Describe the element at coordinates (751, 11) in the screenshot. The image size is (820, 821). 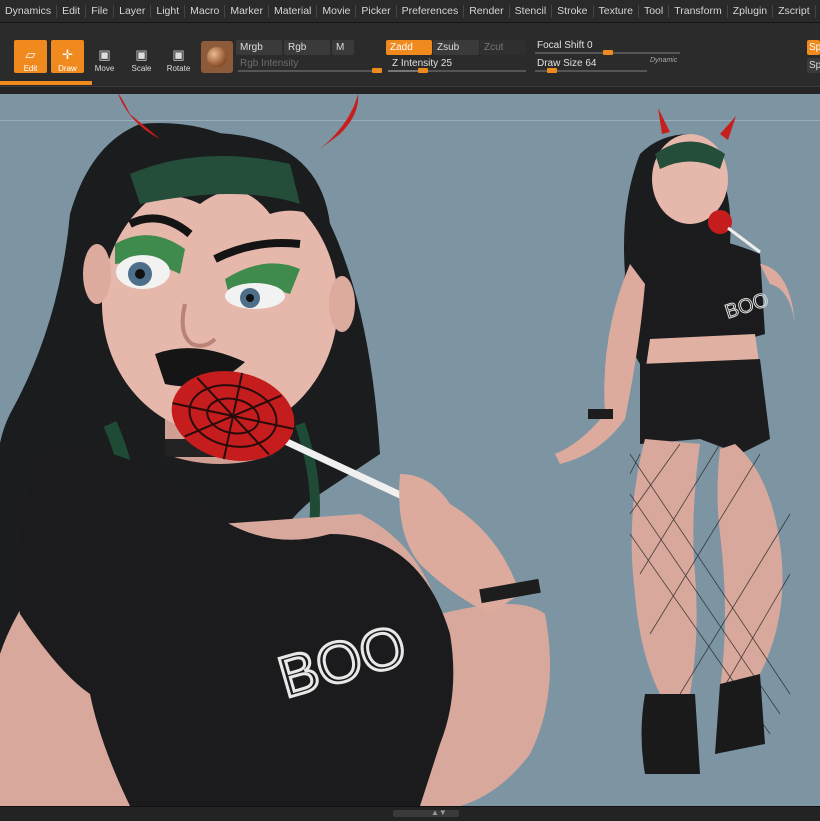
I see `menu-zplugin: Zplugin` at that location.